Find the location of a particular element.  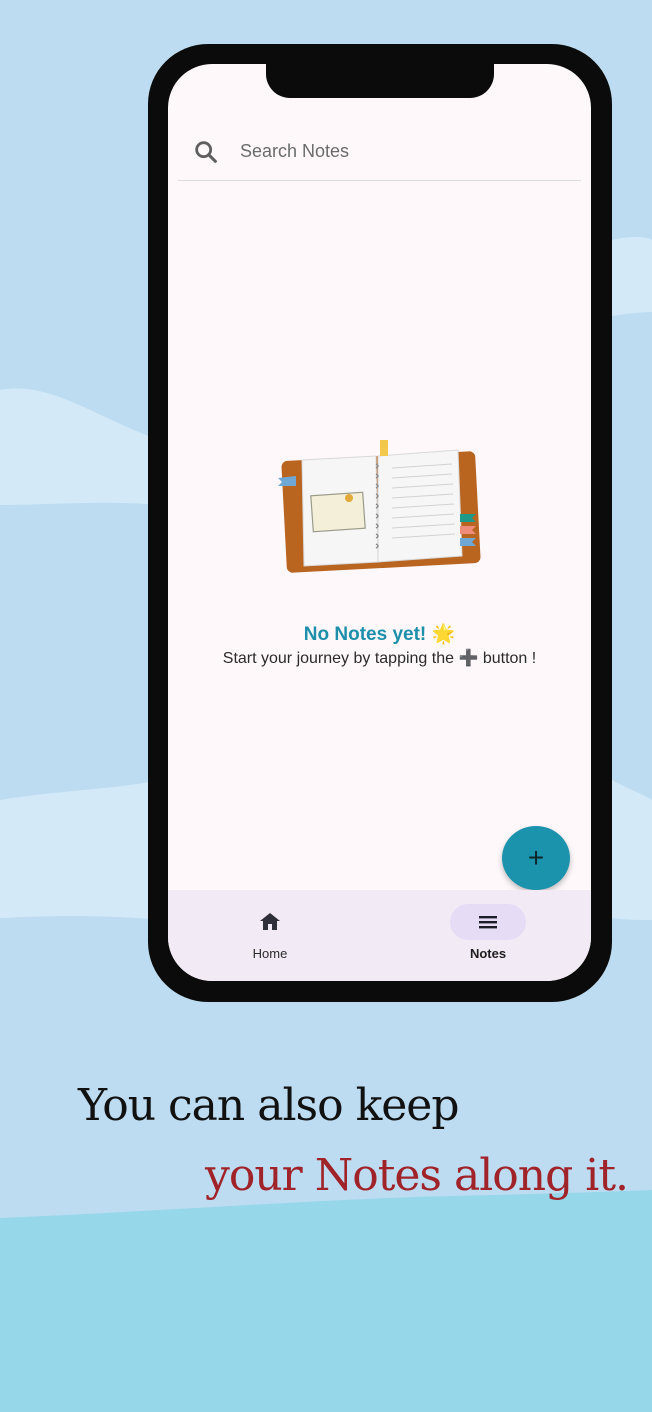

caption-line-2: your Notes along it. is located at coordinates (417, 1175).